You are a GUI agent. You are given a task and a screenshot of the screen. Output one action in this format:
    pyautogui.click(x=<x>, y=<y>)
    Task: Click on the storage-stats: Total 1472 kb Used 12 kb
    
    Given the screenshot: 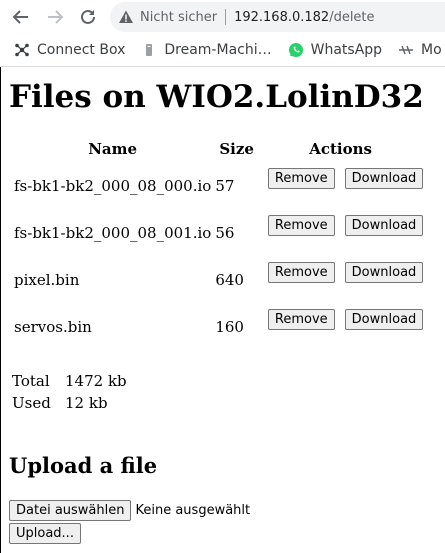 What is the action you would take?
    pyautogui.click(x=69, y=392)
    